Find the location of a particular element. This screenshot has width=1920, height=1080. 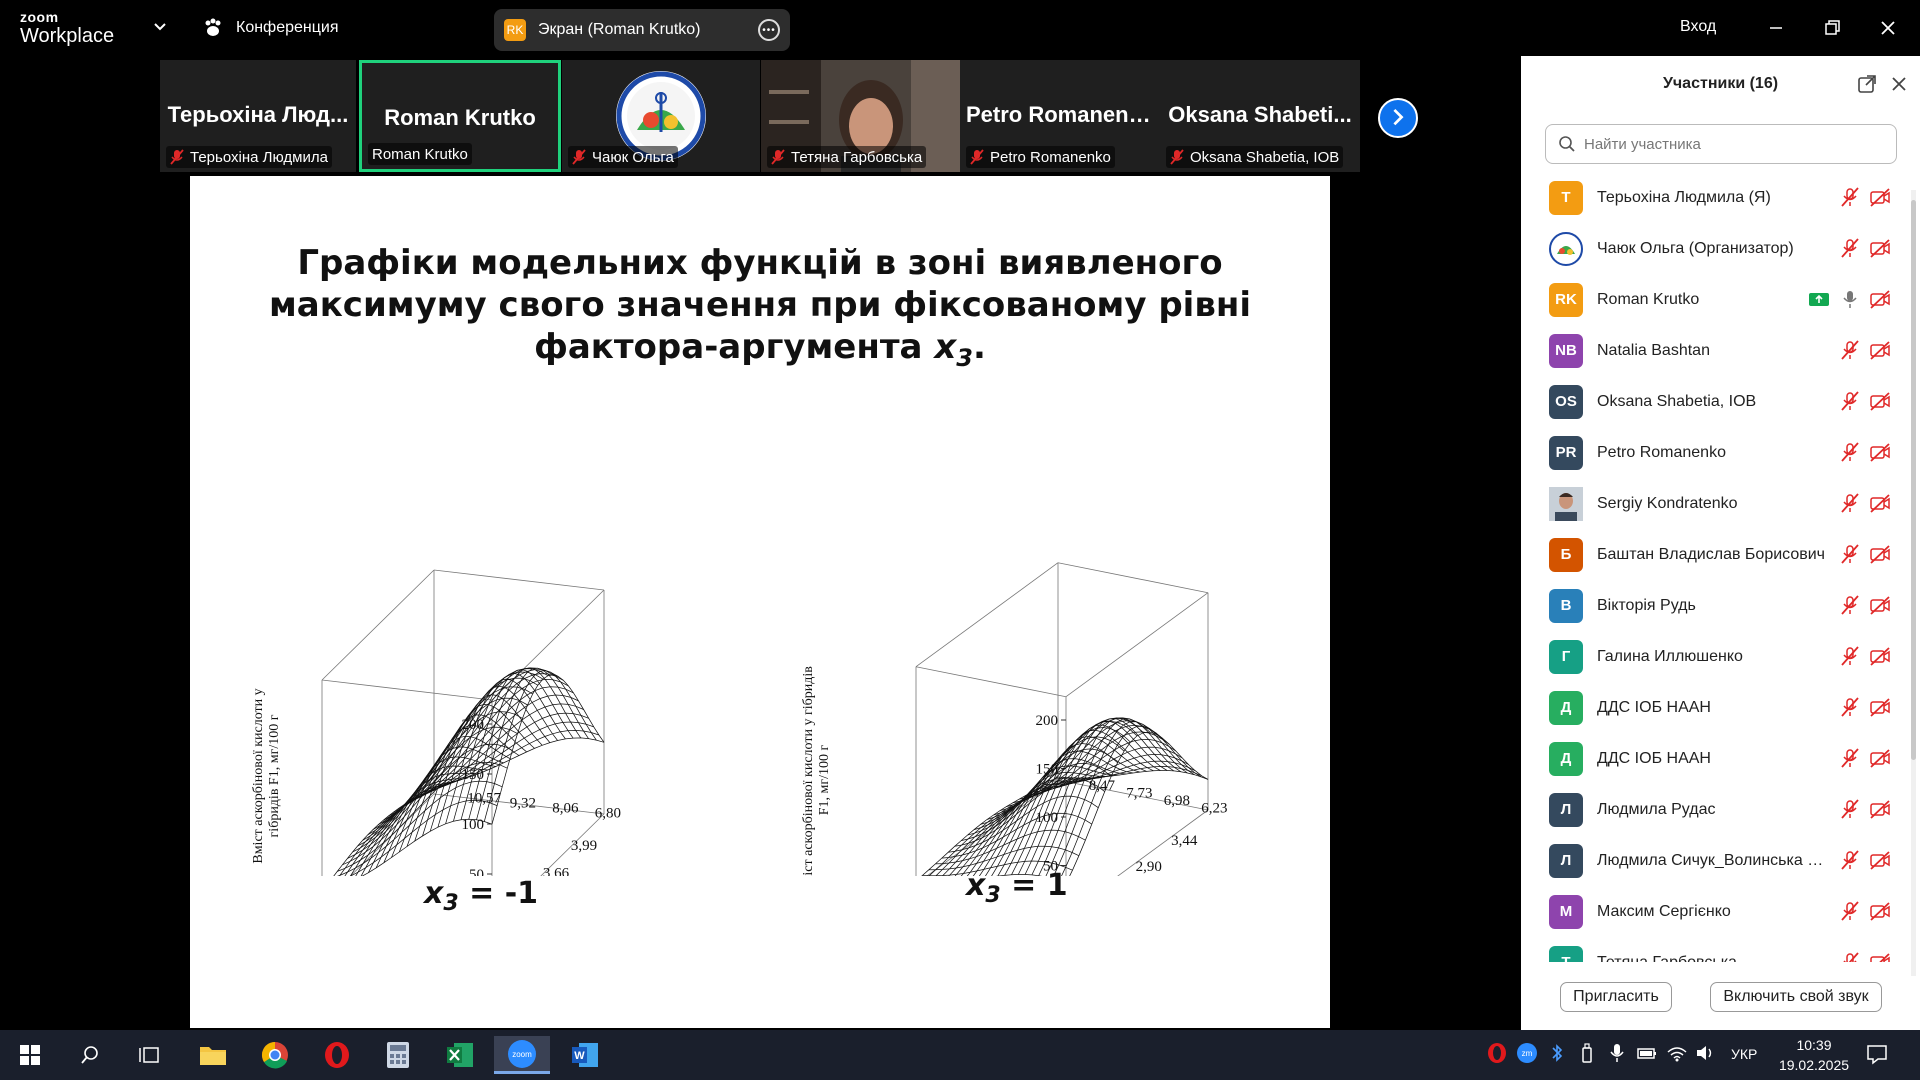

scrollbar-thumb is located at coordinates (1913, 480).